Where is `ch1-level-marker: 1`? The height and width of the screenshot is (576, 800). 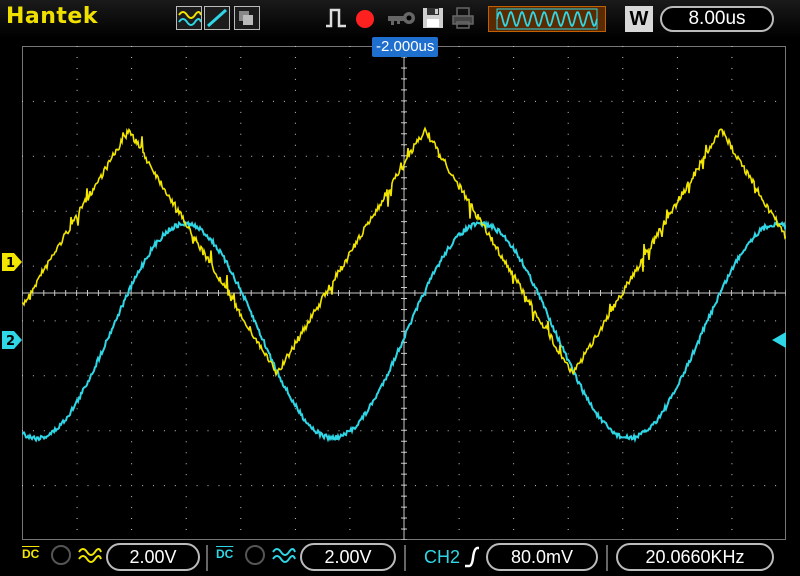 ch1-level-marker: 1 is located at coordinates (13, 262).